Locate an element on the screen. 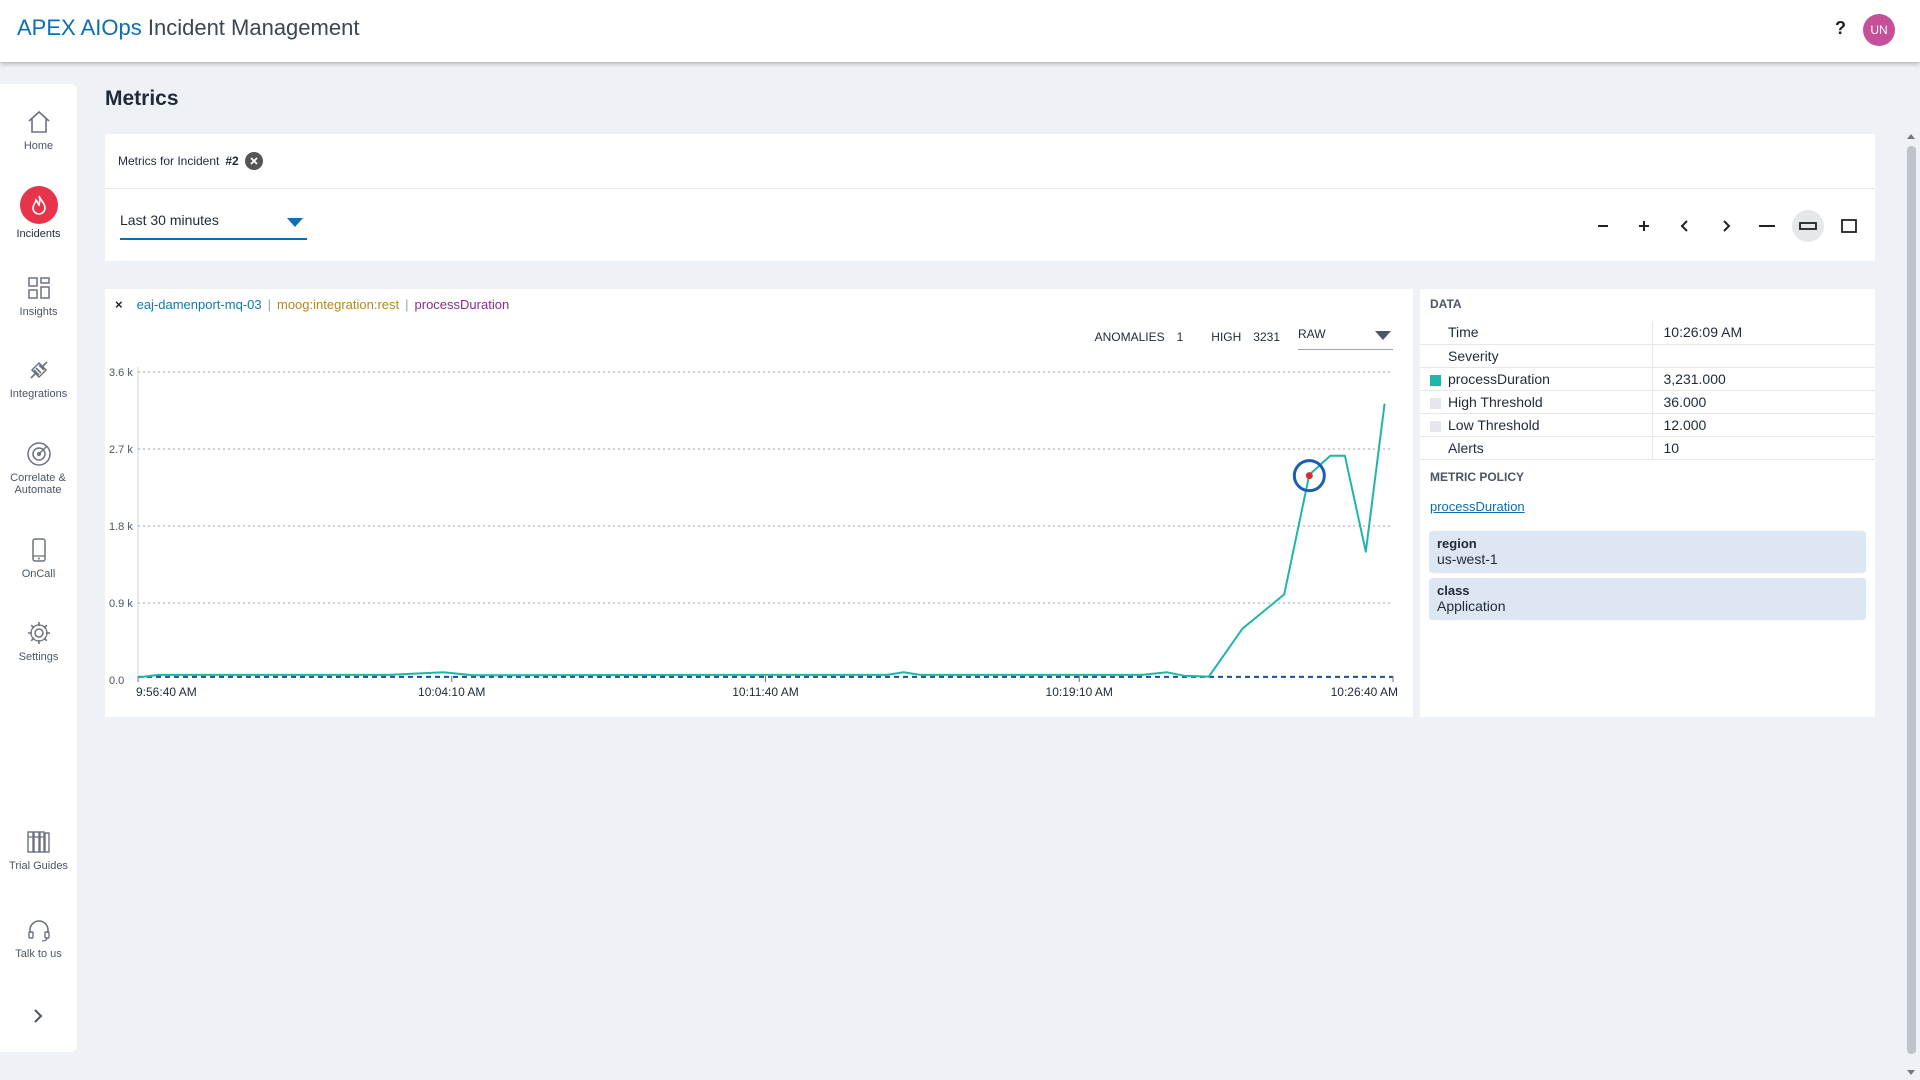  data-row-label: processDuration is located at coordinates (1499, 378).